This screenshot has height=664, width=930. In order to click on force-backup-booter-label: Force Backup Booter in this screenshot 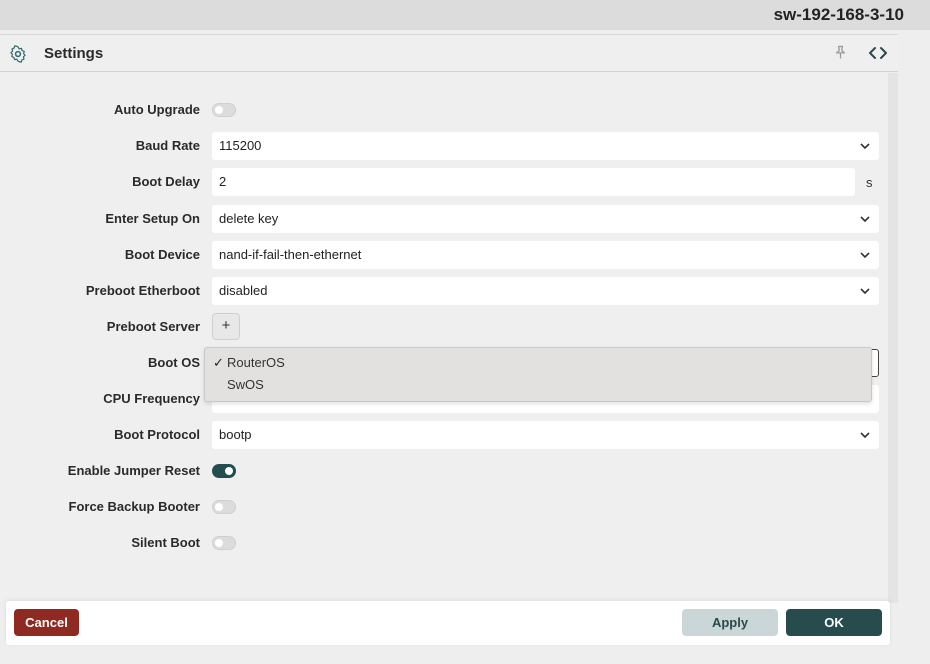, I will do `click(134, 506)`.